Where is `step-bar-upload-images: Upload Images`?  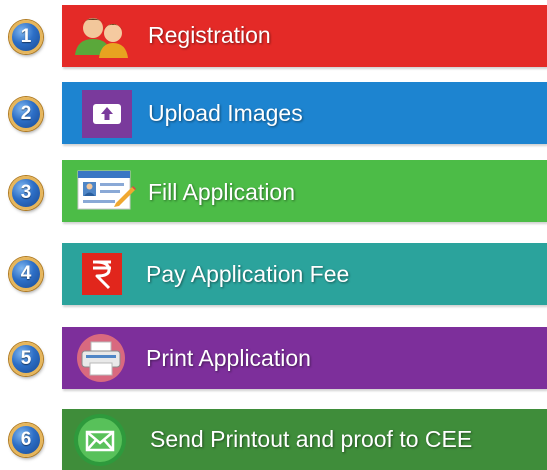
step-bar-upload-images: Upload Images is located at coordinates (304, 113).